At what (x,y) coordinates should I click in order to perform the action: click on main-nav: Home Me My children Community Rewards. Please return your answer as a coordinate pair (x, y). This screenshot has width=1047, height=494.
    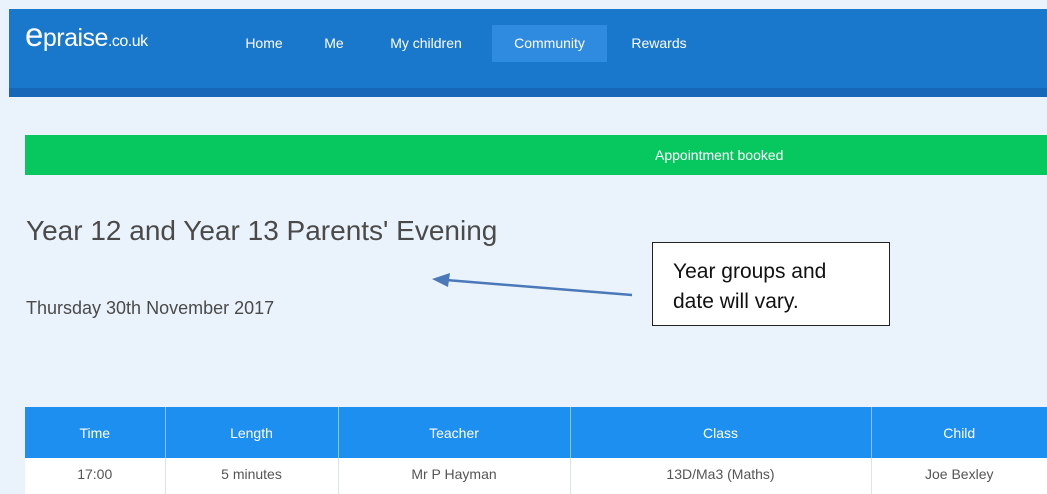
    Looking at the image, I should click on (528, 43).